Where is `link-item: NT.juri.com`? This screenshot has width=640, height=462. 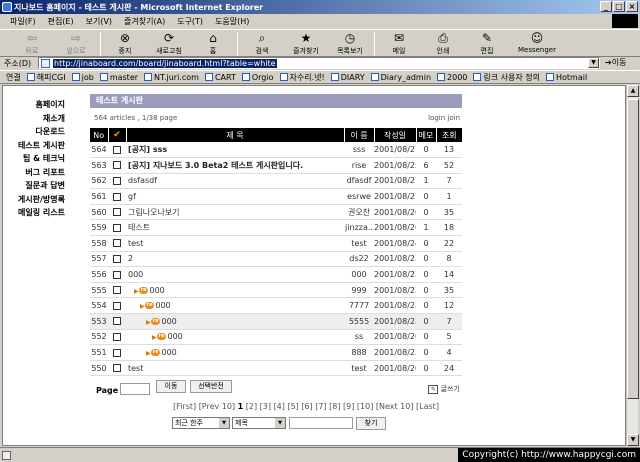
link-item: NT.juri.com is located at coordinates (171, 77).